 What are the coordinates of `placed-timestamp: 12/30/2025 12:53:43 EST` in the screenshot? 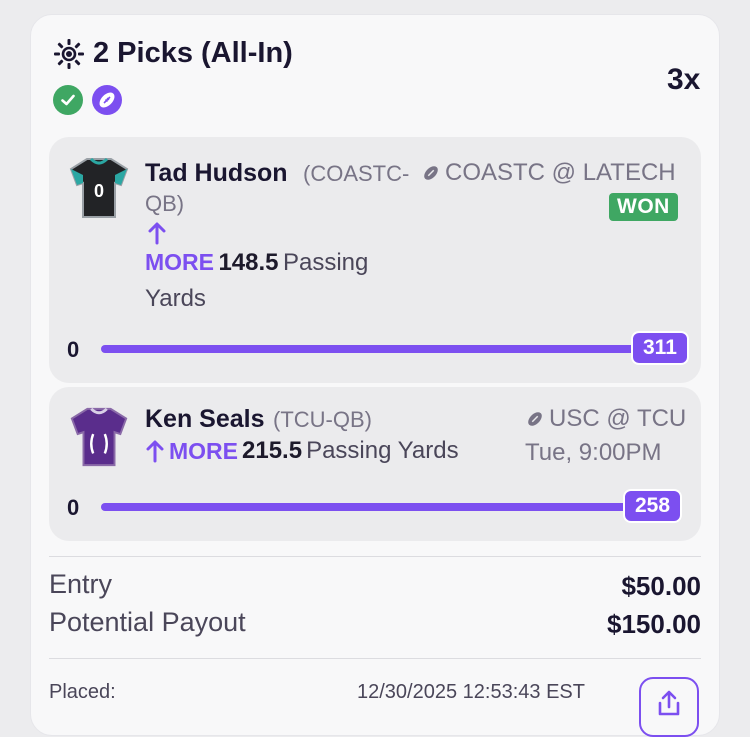 It's located at (471, 692).